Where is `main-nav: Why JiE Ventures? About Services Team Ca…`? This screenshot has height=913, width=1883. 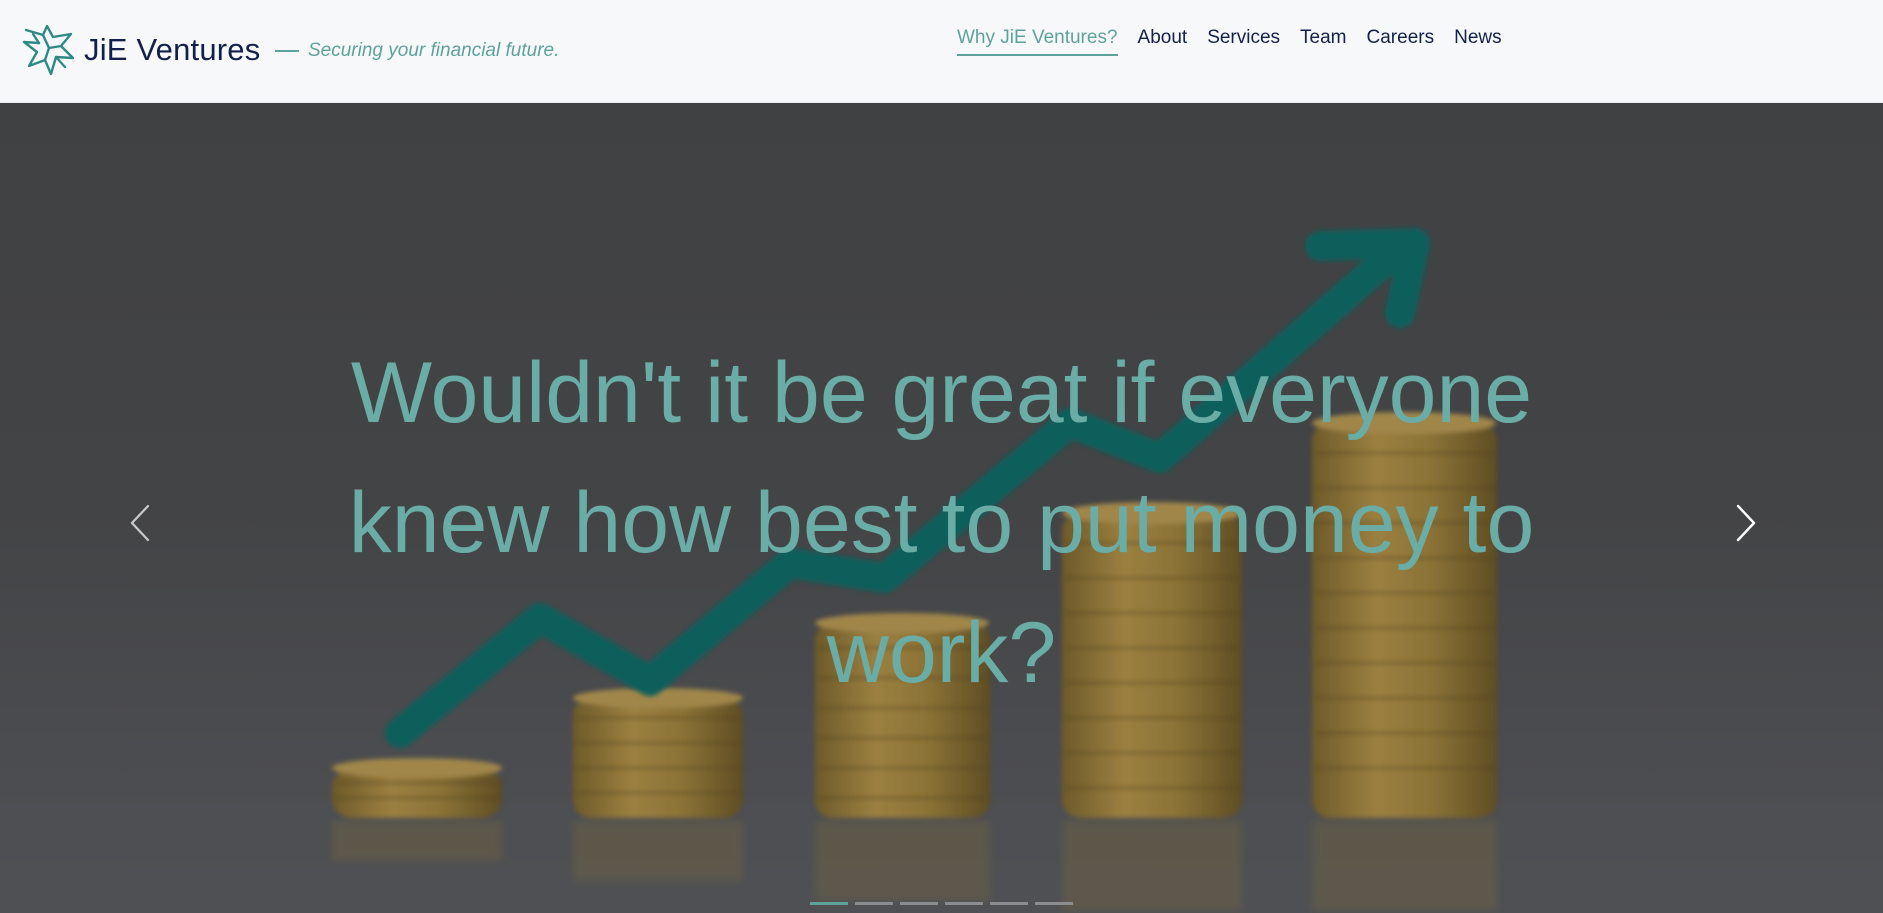
main-nav: Why JiE Ventures? About Services Team Ca… is located at coordinates (1239, 41).